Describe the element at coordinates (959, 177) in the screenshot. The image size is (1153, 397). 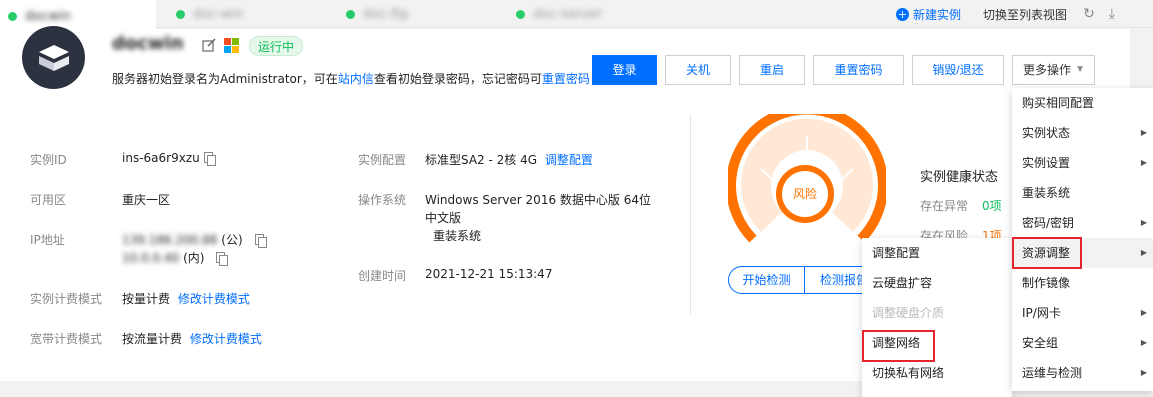
I see `health-status-title: 实例健康状态` at that location.